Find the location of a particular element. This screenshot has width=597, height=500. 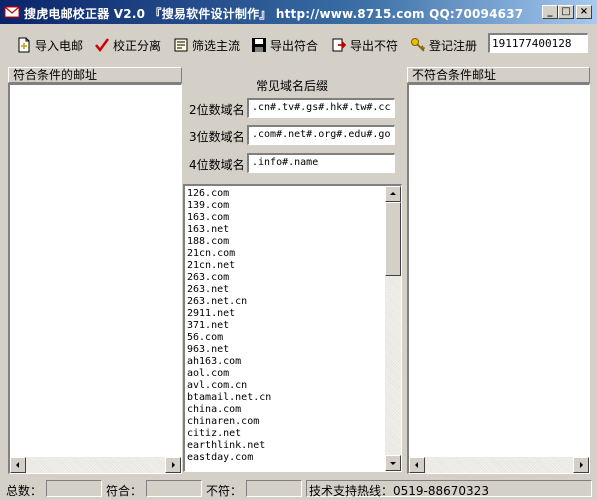

register-button: 登记注册 is located at coordinates (443, 45).